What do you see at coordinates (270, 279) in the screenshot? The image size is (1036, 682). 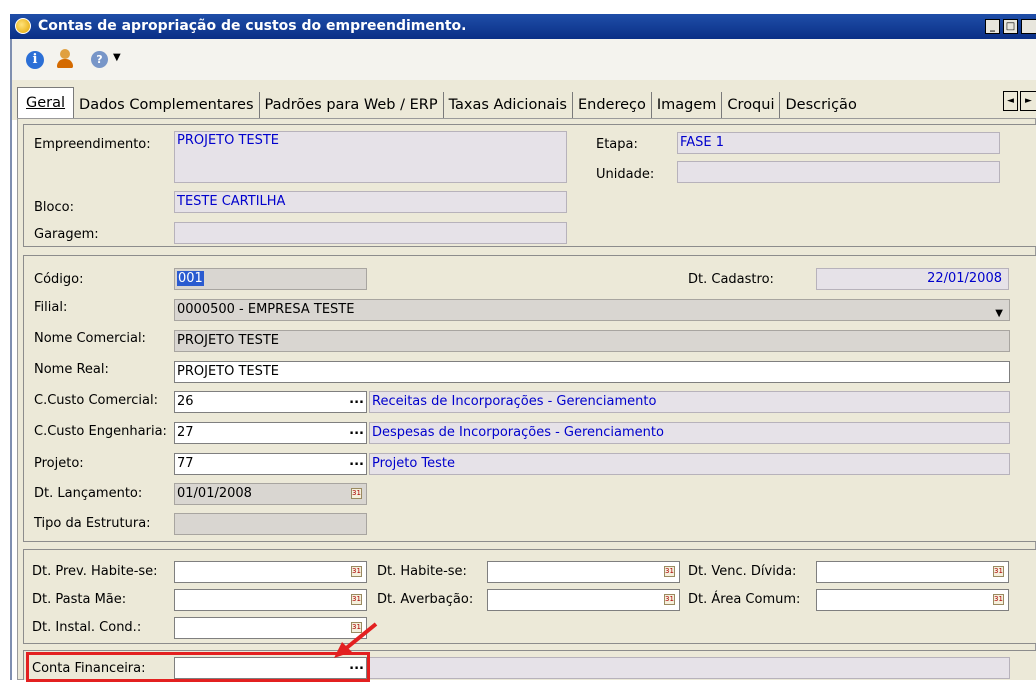 I see `codigo-field: 001` at bounding box center [270, 279].